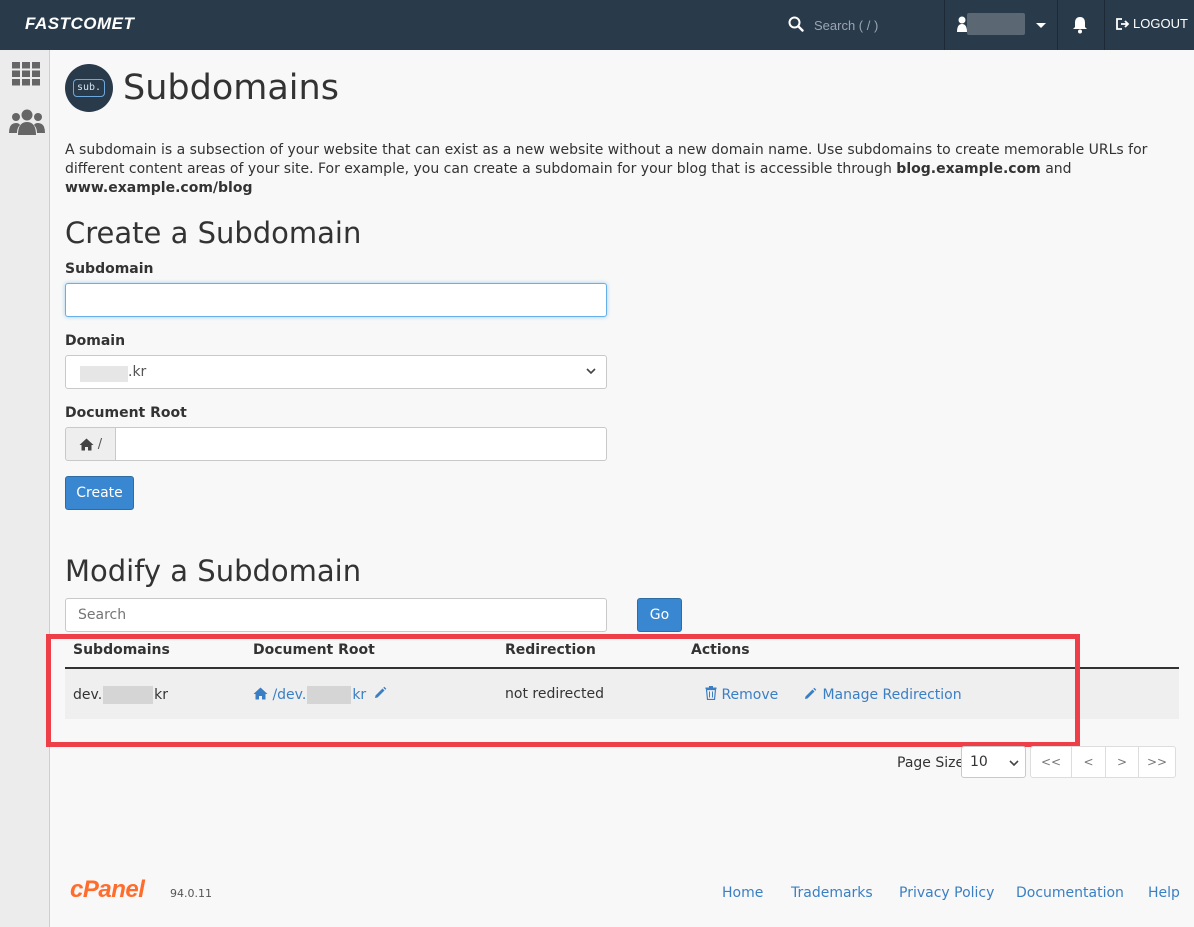 Image resolution: width=1194 pixels, height=927 pixels. I want to click on page-size-label: Page Size, so click(931, 763).